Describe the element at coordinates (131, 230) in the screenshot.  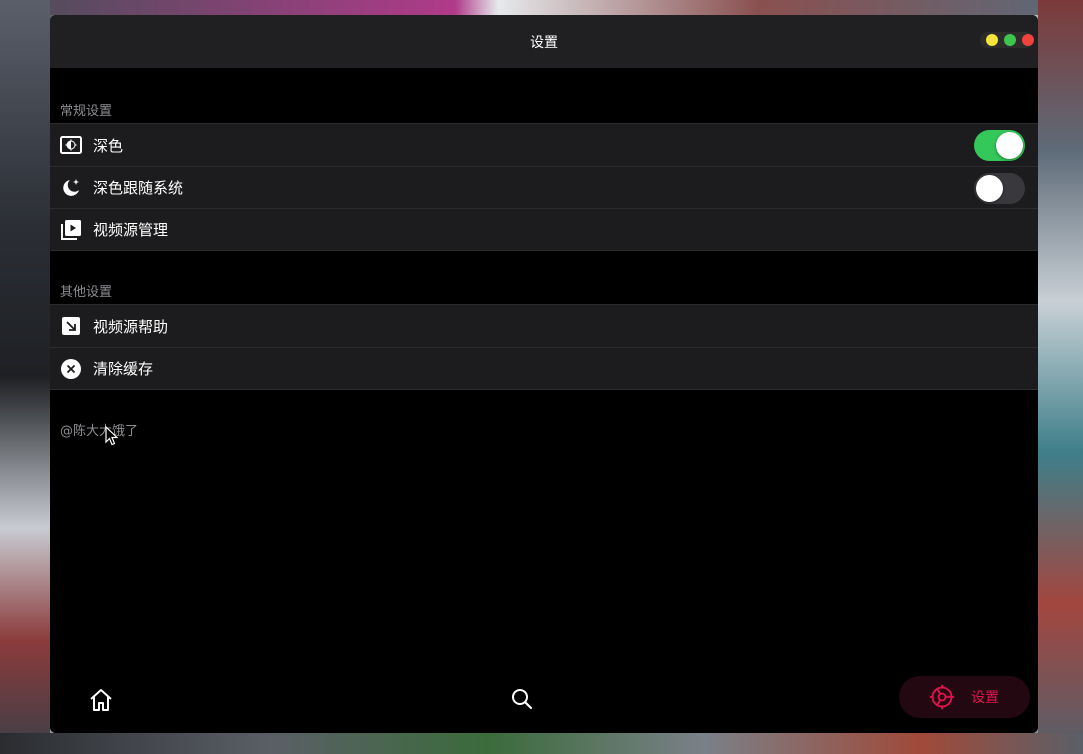
I see `row-label: 视频源管理` at that location.